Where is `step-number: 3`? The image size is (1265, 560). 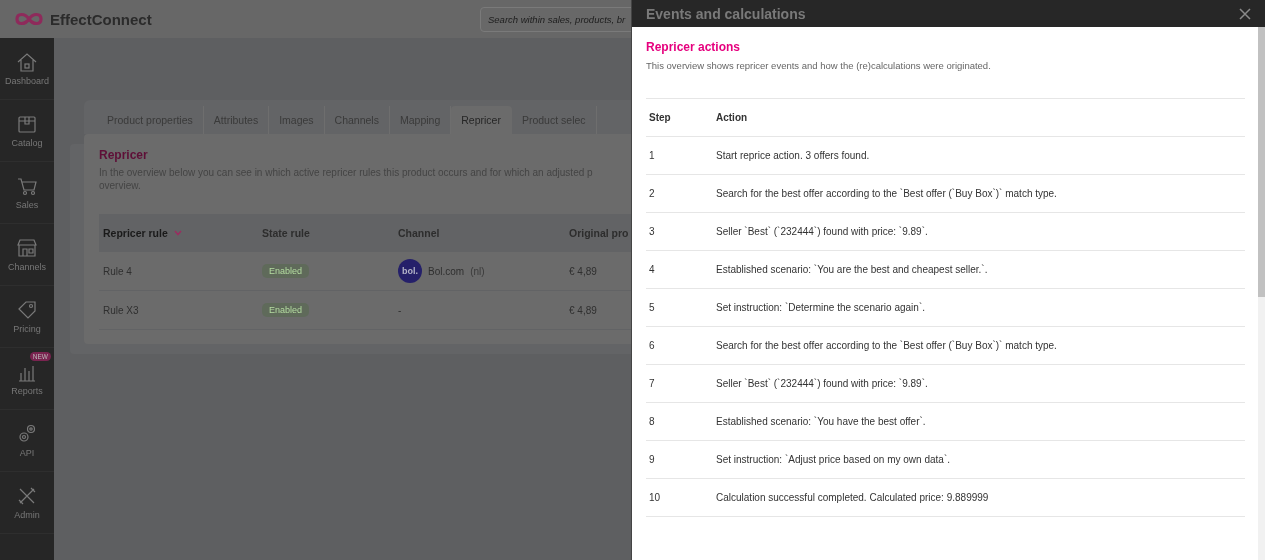
step-number: 3 is located at coordinates (652, 231).